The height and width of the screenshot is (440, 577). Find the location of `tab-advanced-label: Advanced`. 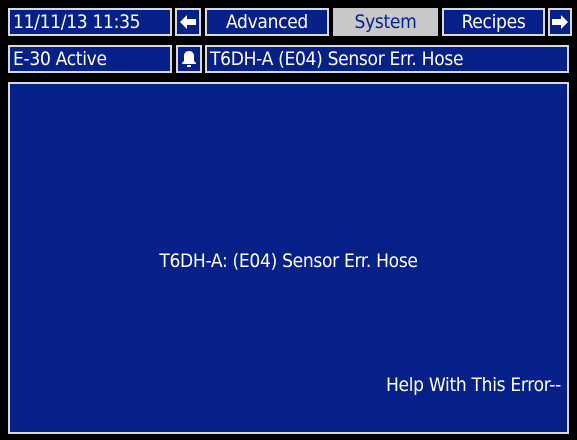

tab-advanced-label: Advanced is located at coordinates (266, 22).